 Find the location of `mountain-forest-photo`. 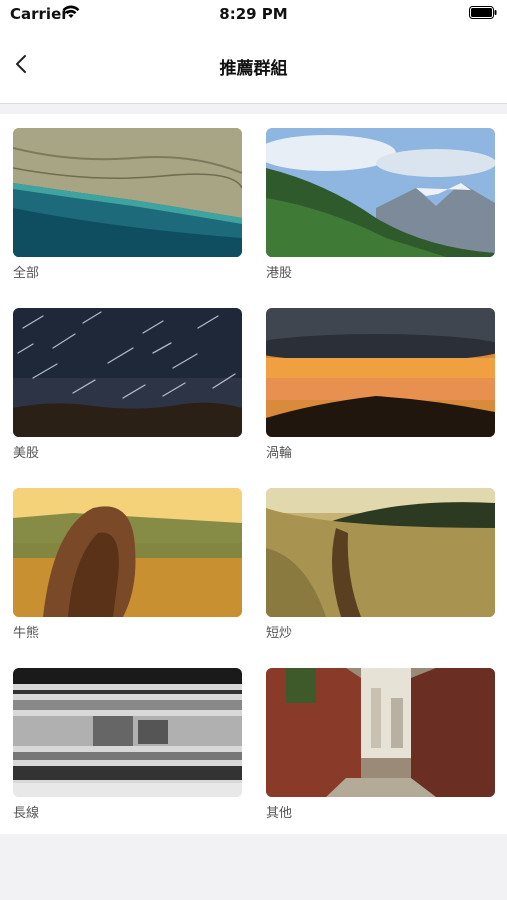

mountain-forest-photo is located at coordinates (380, 192).